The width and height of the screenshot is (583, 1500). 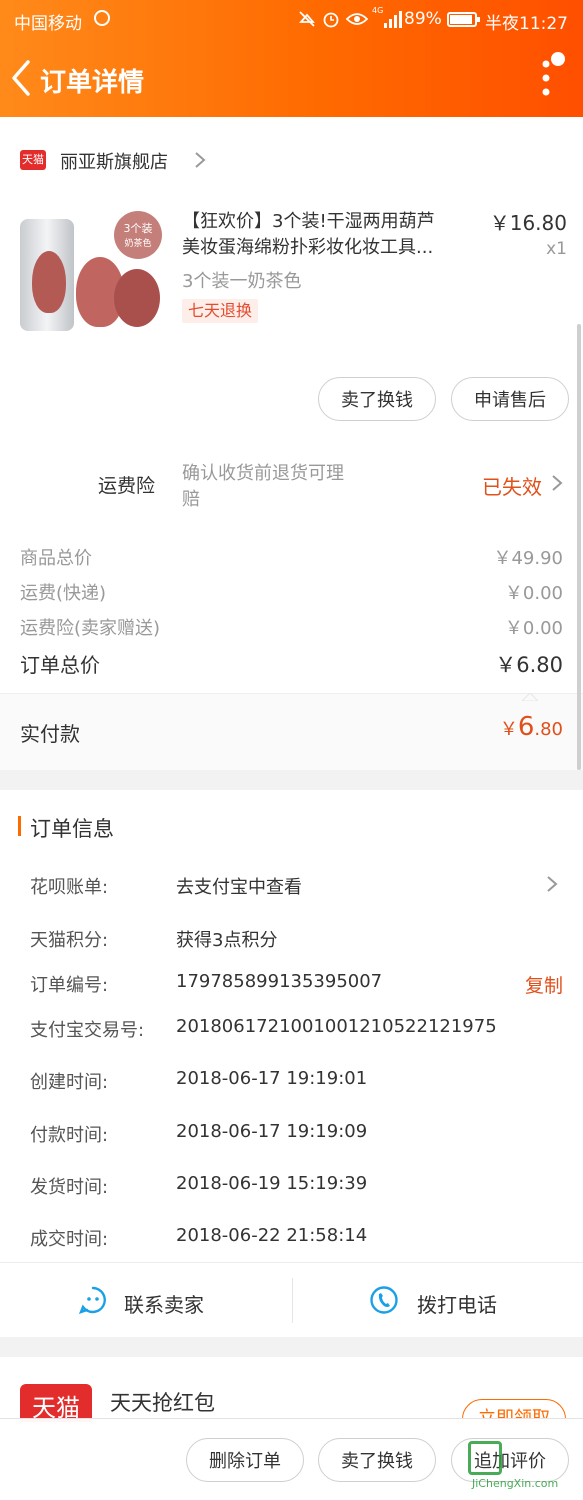 I want to click on return-policy-tag: 七天退换, so click(x=220, y=311).